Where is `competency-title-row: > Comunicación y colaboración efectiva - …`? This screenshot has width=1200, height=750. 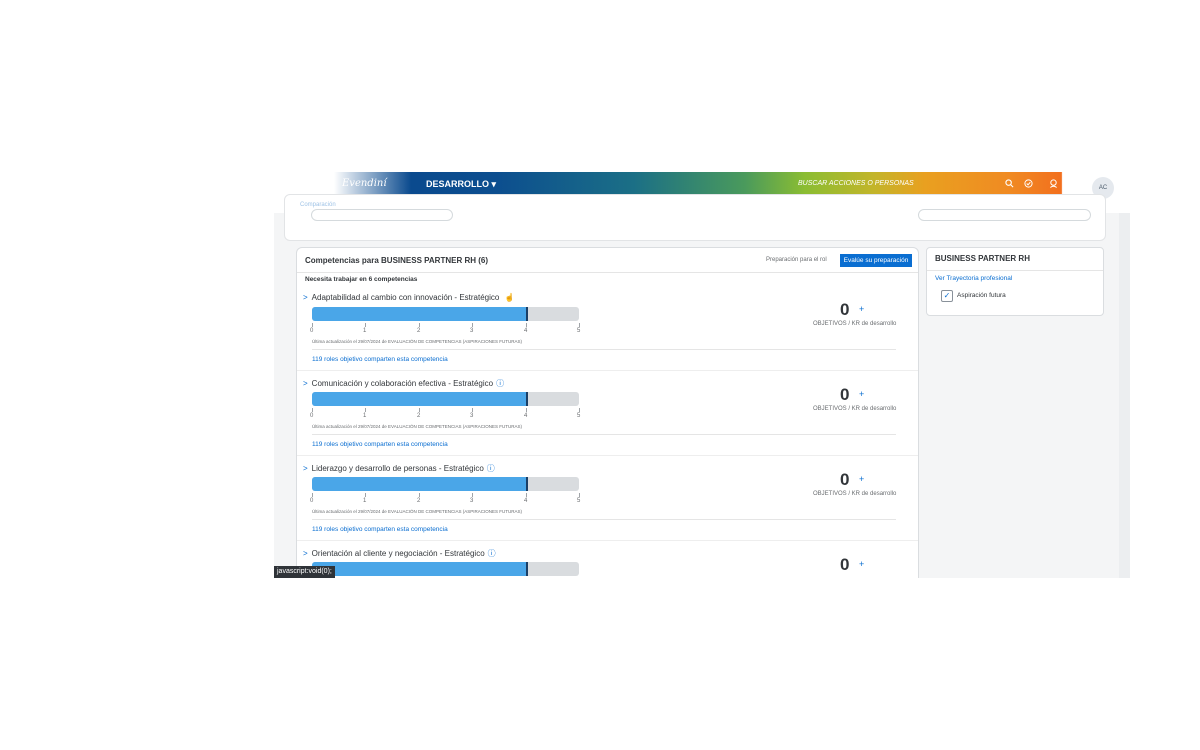
competency-title-row: > Comunicación y colaboración efectiva - … is located at coordinates (403, 383).